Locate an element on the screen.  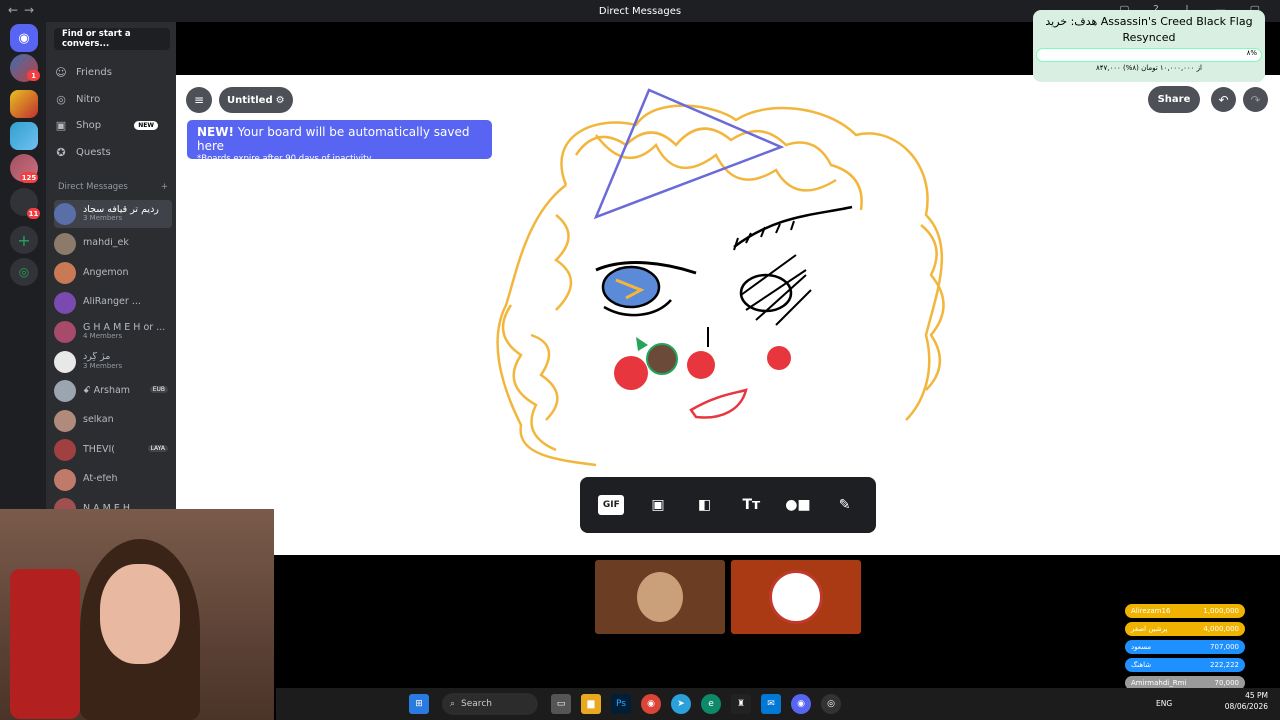
gif-icon: GIF is located at coordinates (611, 505).